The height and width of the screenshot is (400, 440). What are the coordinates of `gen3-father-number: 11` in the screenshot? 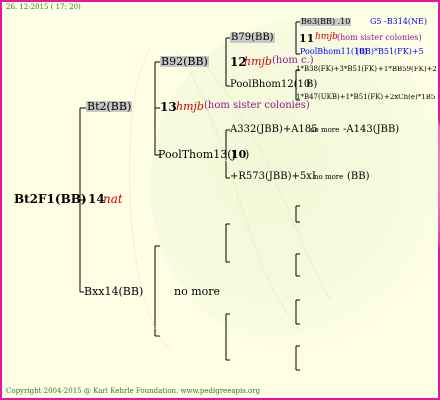 It's located at (307, 38).